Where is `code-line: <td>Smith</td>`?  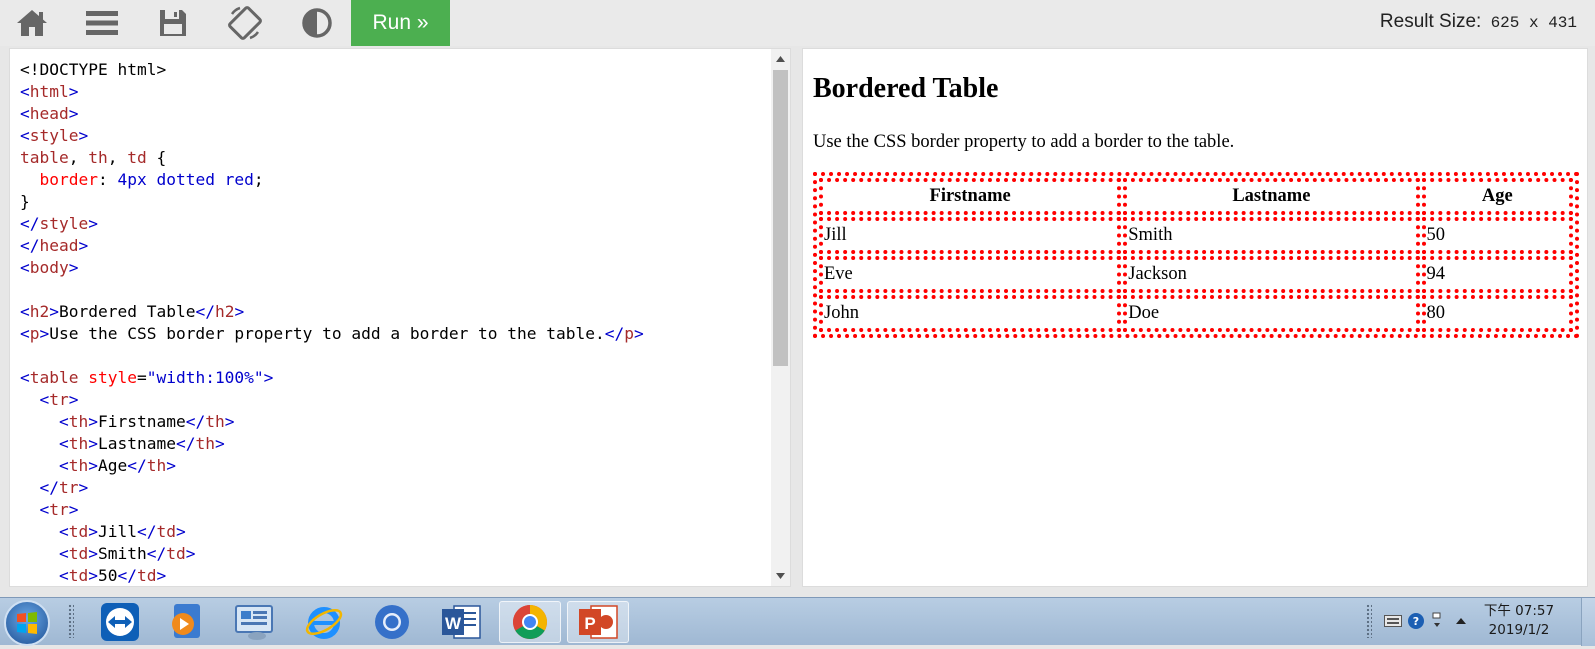
code-line: <td>Smith</td> is located at coordinates (332, 554).